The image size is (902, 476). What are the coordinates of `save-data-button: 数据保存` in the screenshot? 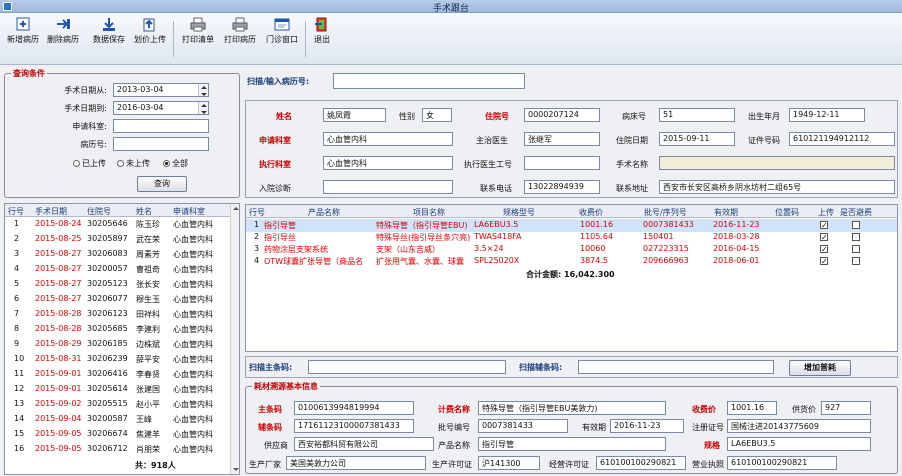 It's located at (109, 30).